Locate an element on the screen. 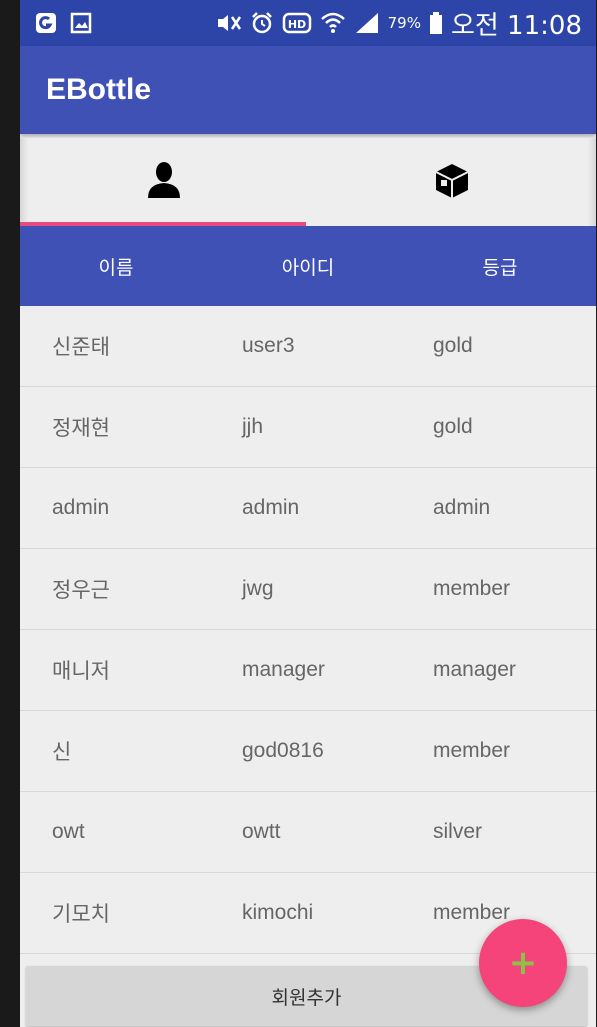  fab-add-button: + is located at coordinates (523, 963).